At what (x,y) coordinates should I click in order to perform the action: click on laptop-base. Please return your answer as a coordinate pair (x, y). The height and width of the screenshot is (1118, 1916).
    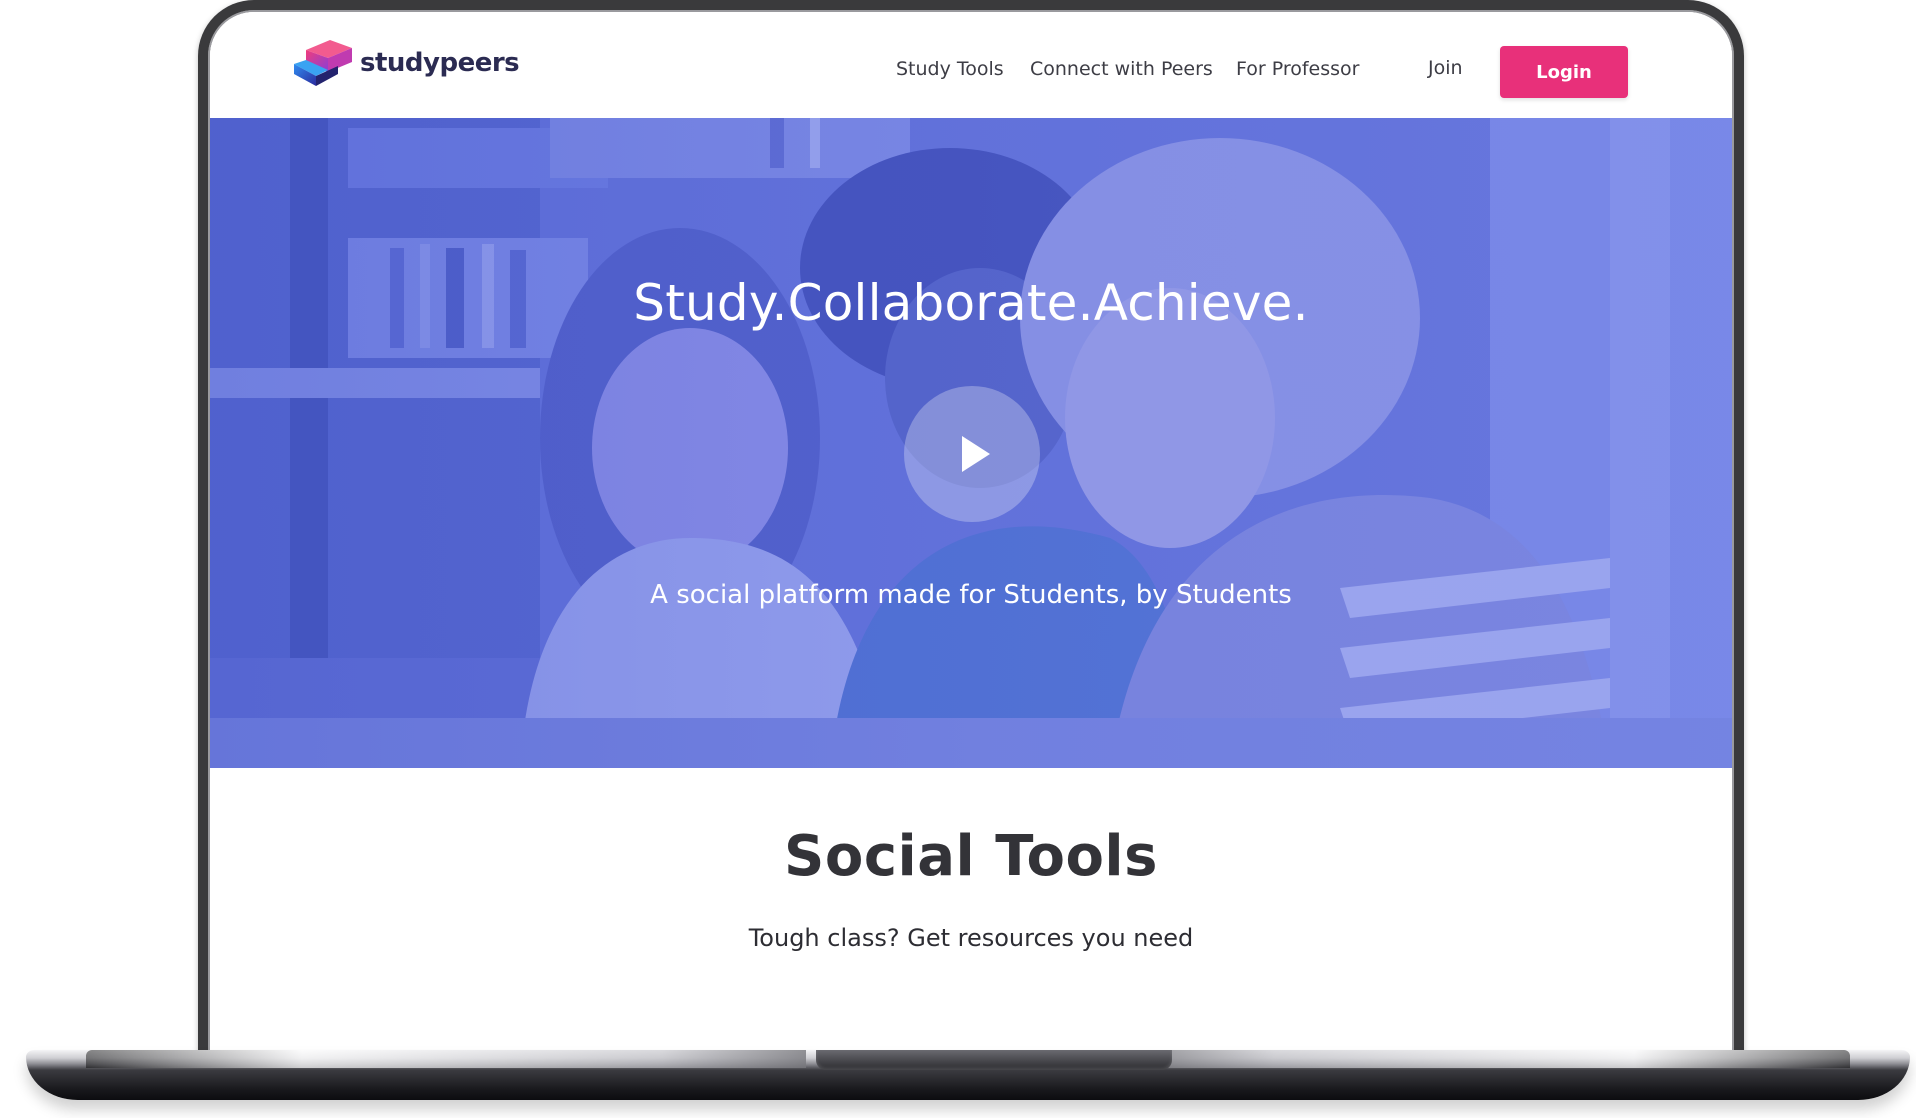
    Looking at the image, I should click on (968, 1075).